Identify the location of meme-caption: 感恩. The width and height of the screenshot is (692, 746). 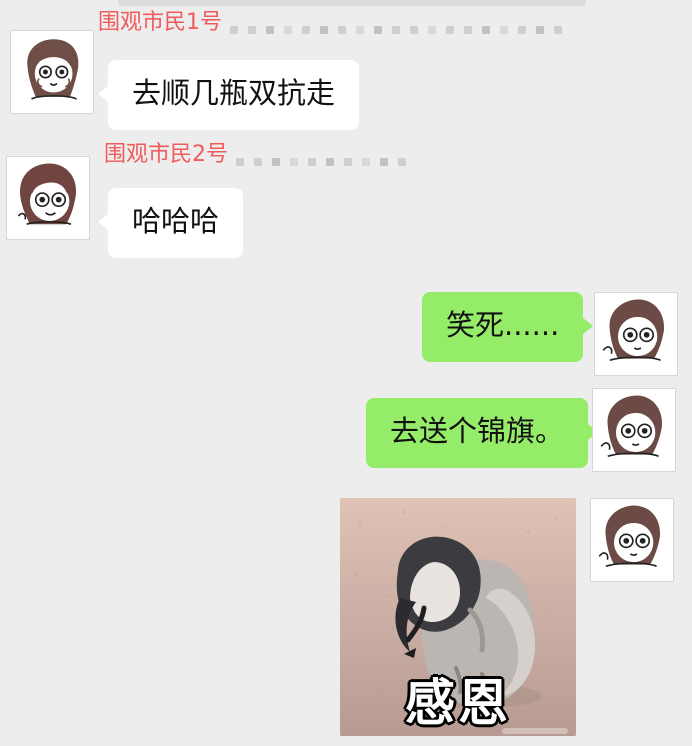
(458, 703).